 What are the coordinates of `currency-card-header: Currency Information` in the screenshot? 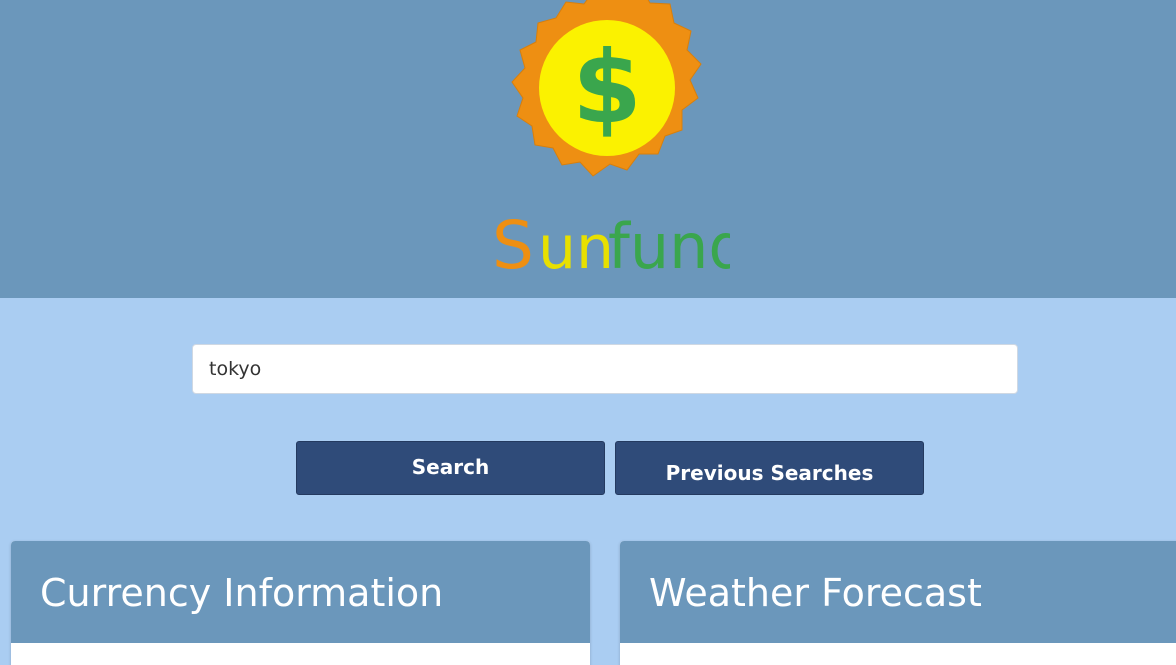 It's located at (300, 592).